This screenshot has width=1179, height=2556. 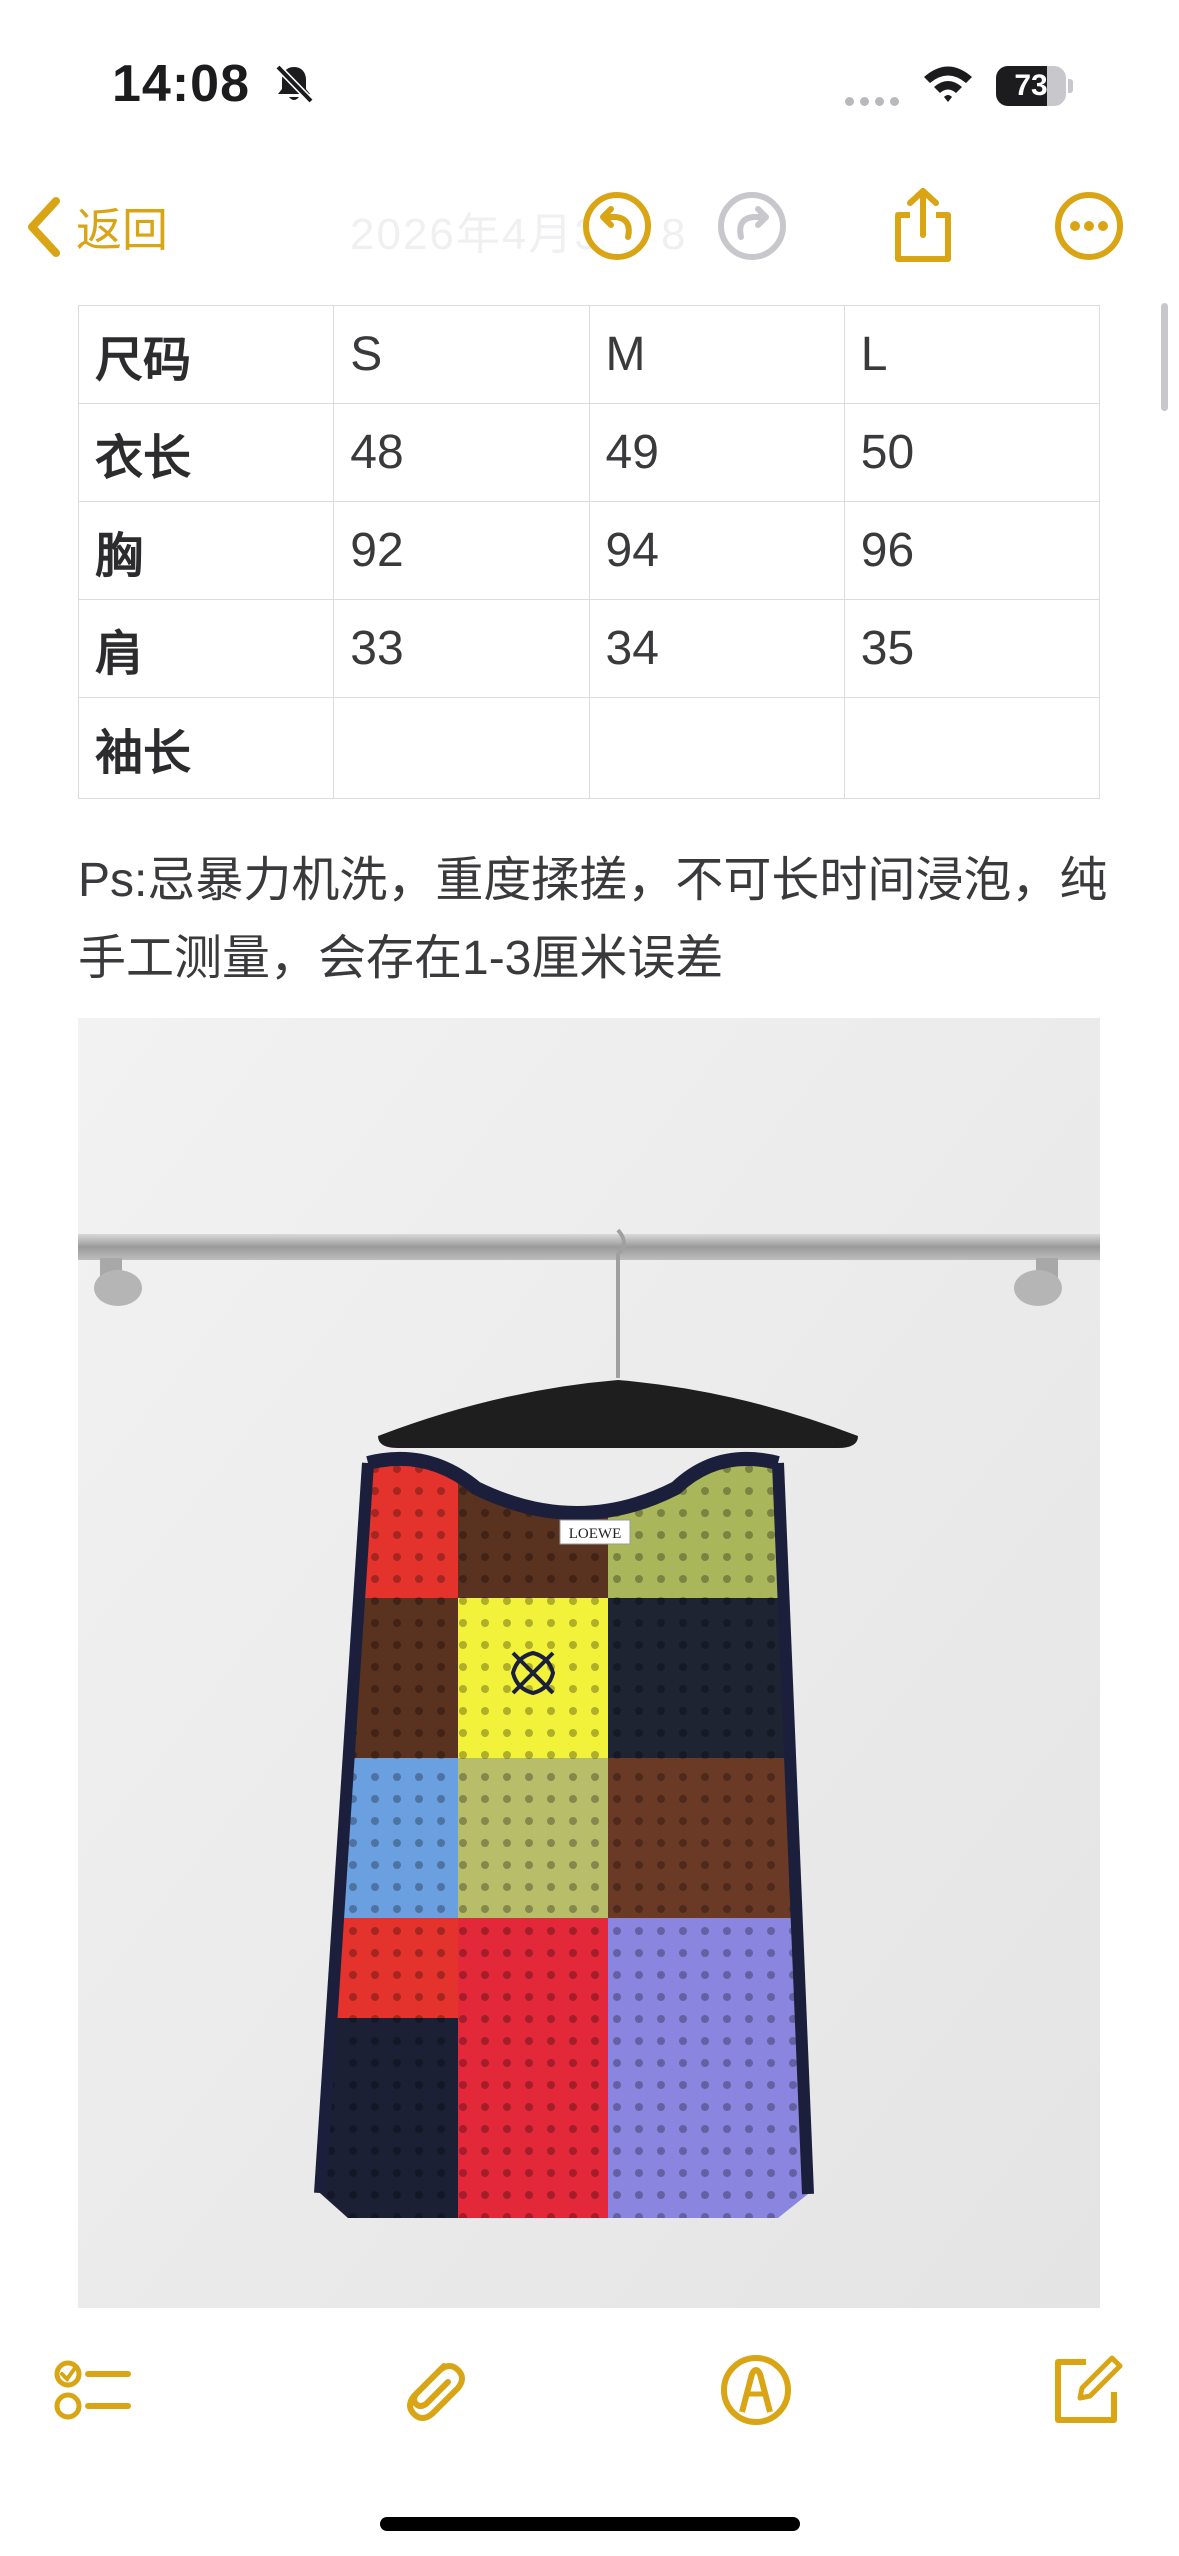 I want to click on wifi-icon, so click(x=948, y=84).